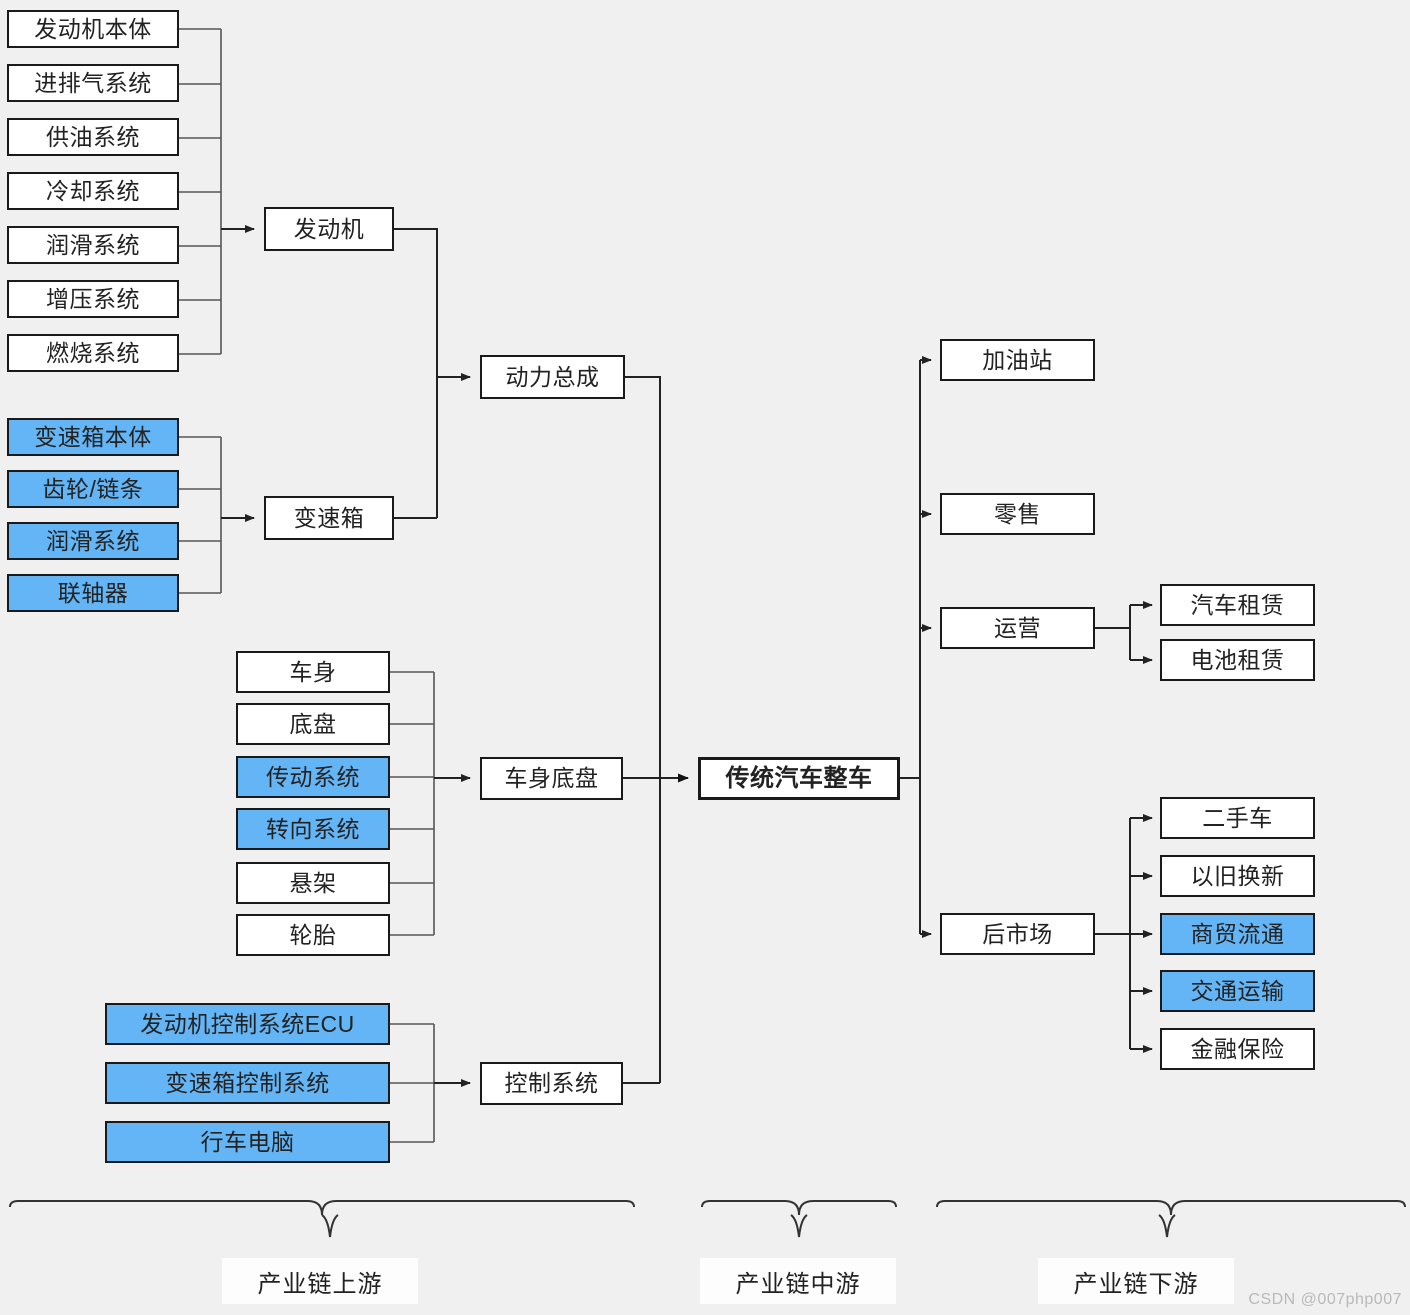 This screenshot has height=1315, width=1410. What do you see at coordinates (1237, 991) in the screenshot?
I see `node-transportation: 交通运输` at bounding box center [1237, 991].